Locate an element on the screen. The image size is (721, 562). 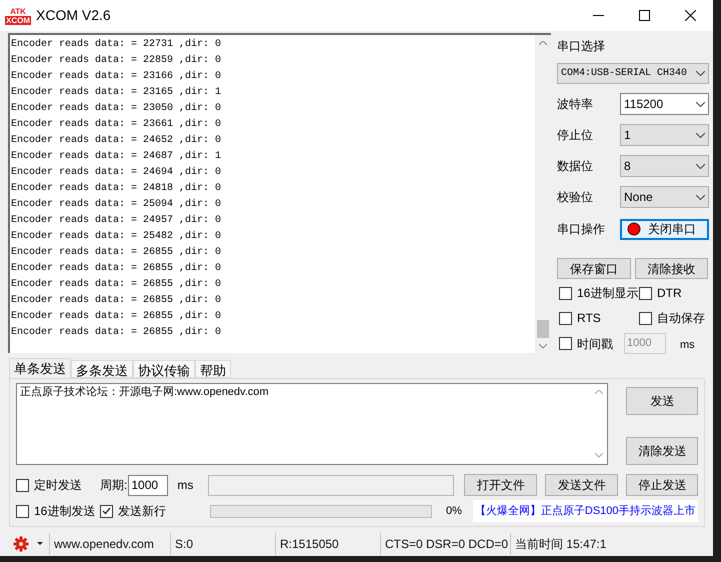
output-line: Encoder reads data: = 22731 ,dir: 0 is located at coordinates (116, 45).